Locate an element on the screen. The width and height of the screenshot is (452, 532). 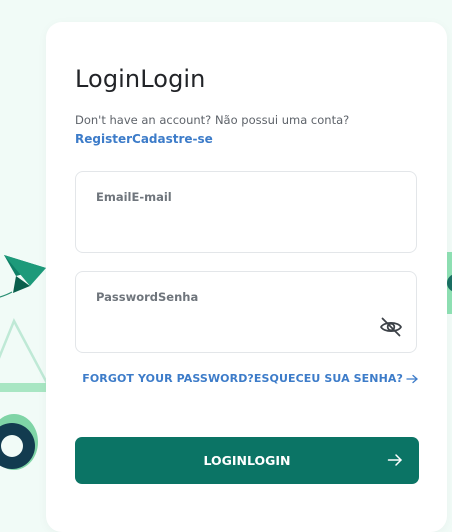
login-button-label: LOGINLOGIN is located at coordinates (247, 460).